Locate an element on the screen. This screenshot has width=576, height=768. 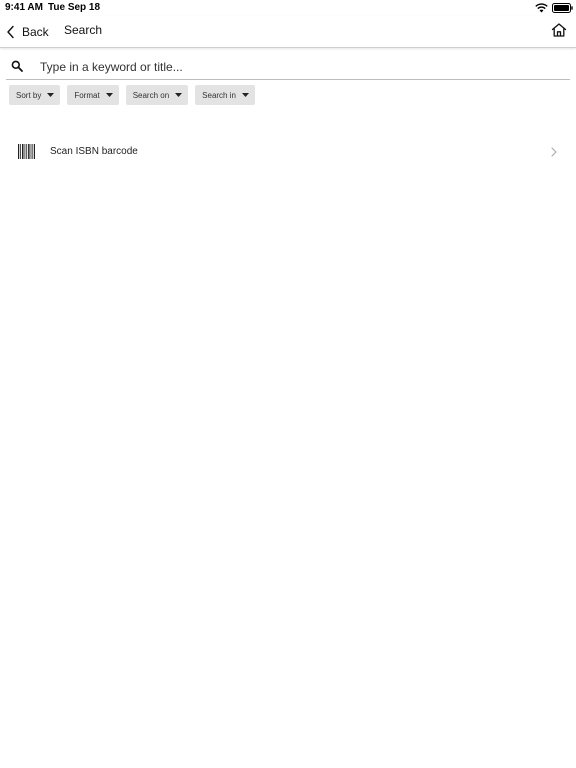
scan-isbn-label: Scan ISBN barcode is located at coordinates (94, 151).